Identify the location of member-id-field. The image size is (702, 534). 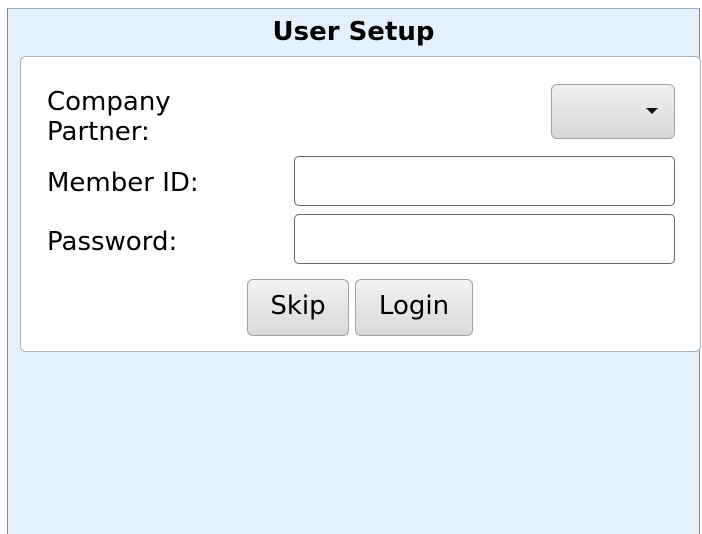
(484, 181).